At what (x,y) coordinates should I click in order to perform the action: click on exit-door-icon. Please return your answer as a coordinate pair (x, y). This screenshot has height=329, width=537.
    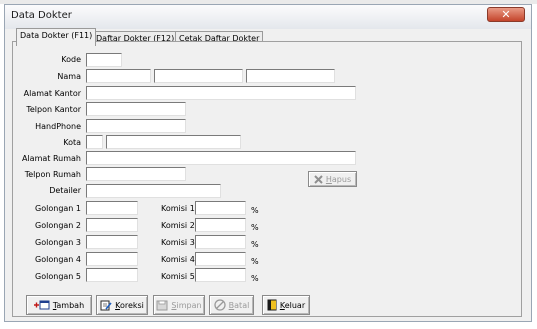
    Looking at the image, I should click on (272, 305).